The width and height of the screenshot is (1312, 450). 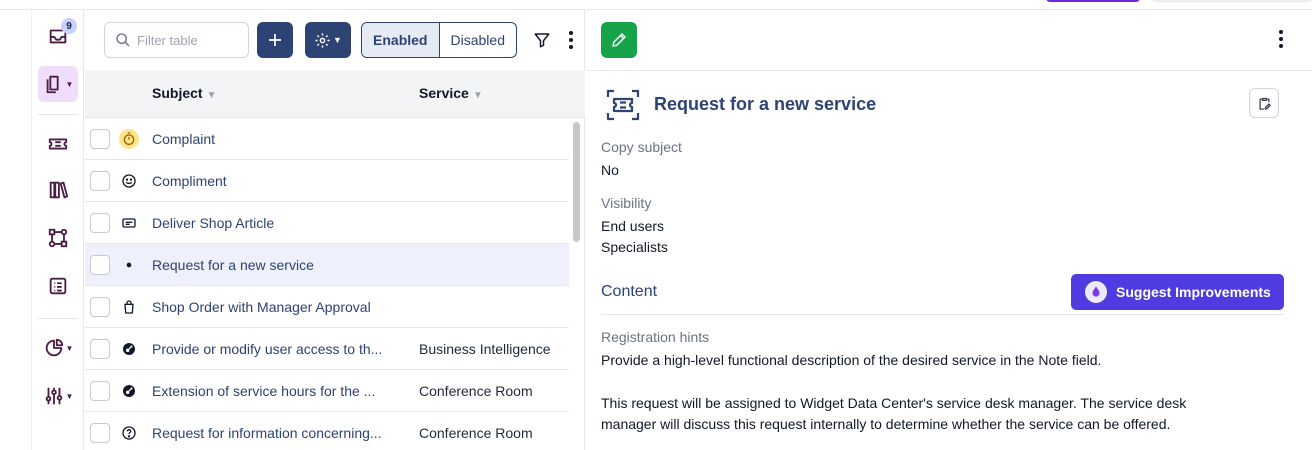 I want to click on search-icon, so click(x=123, y=40).